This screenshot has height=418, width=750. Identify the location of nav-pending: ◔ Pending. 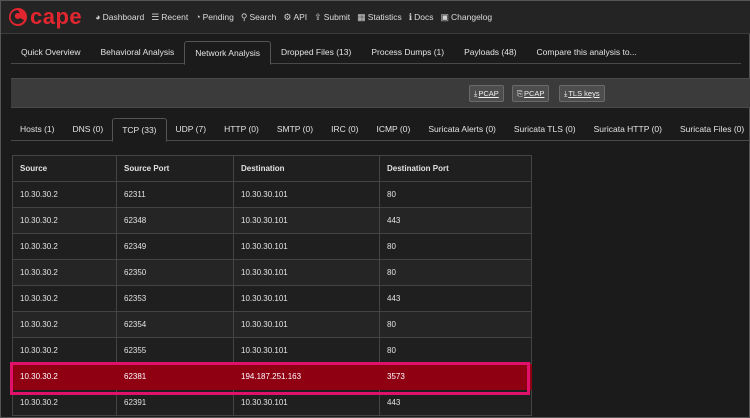
(214, 17).